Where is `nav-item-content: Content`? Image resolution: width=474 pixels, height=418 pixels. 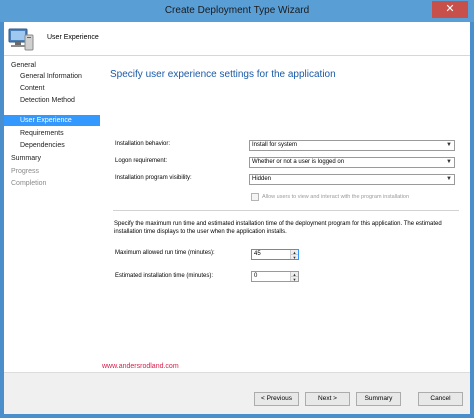
nav-item-content: Content is located at coordinates (52, 88).